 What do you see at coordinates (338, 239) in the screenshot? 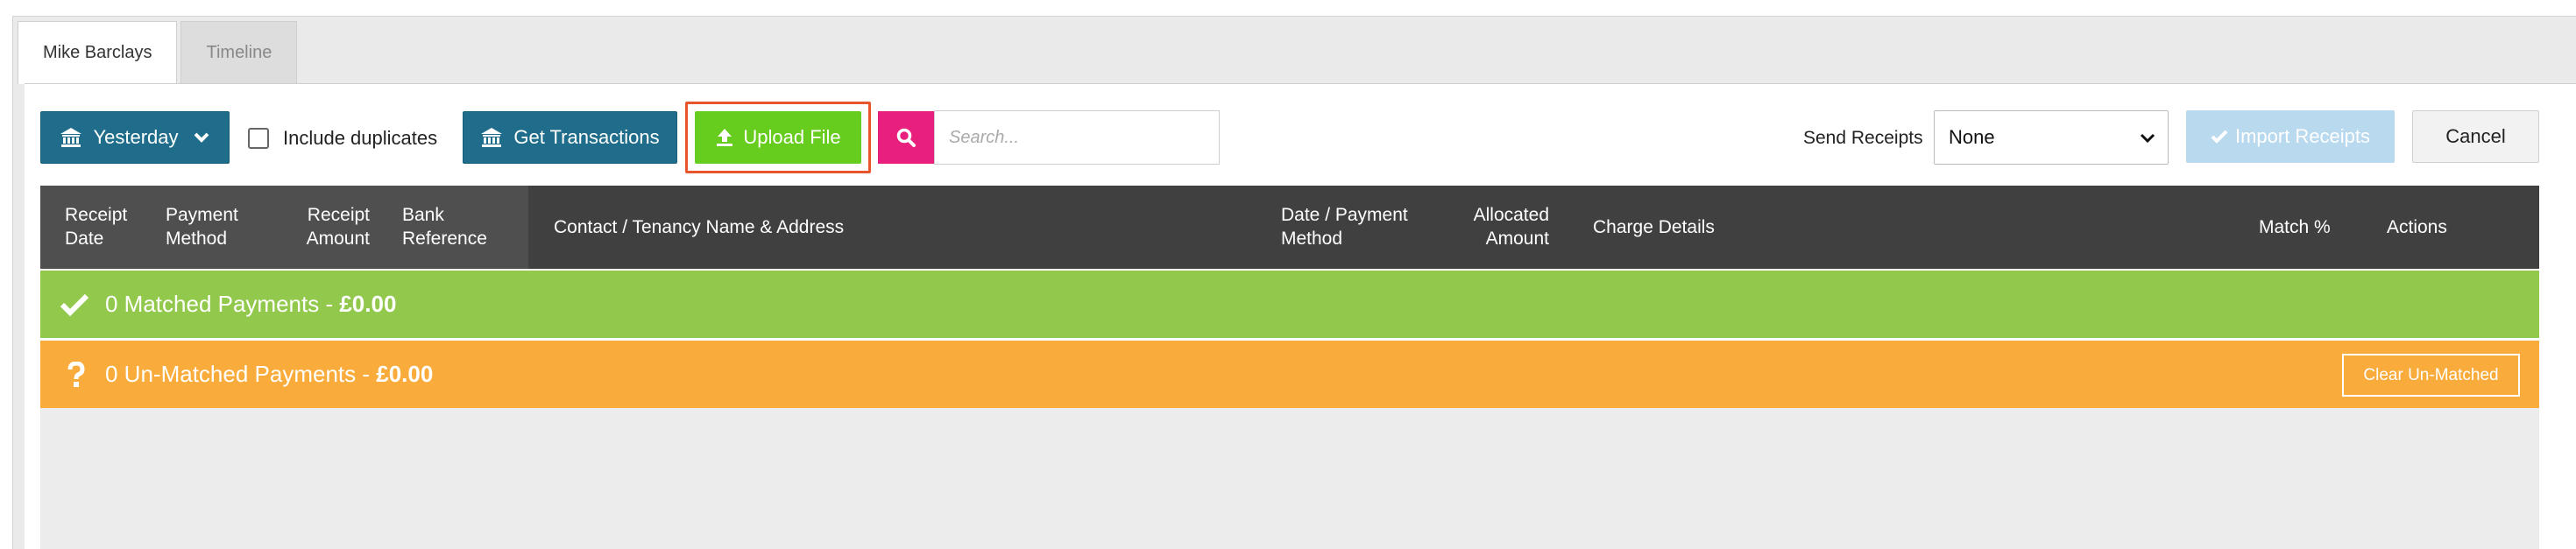
I see `column-receipt-amount-line2: Amount` at bounding box center [338, 239].